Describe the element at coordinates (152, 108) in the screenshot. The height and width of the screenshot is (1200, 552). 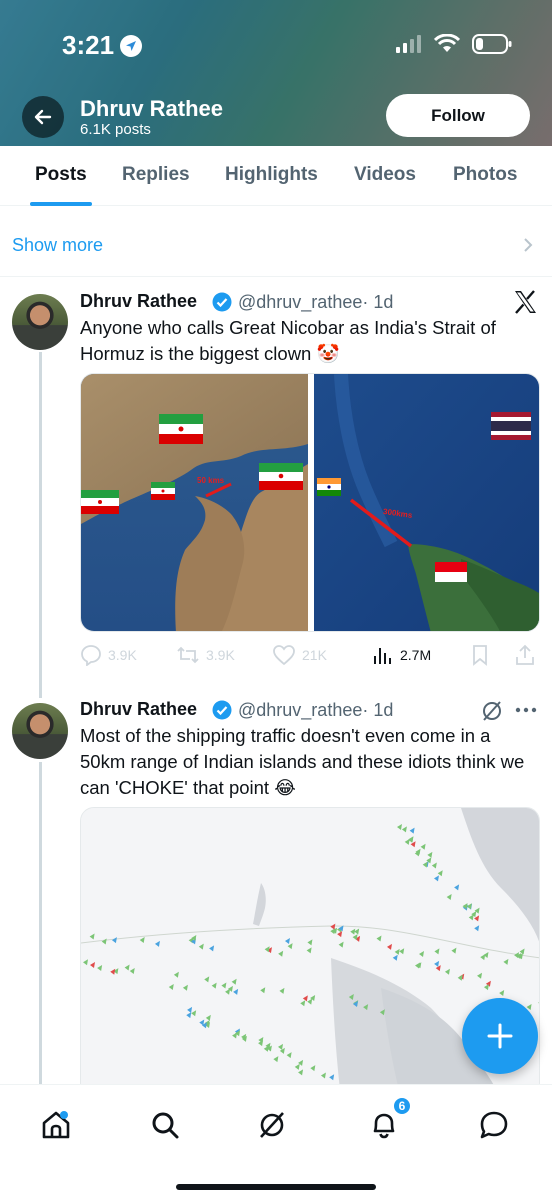
I see `profile-name: Dhruv Rathee` at that location.